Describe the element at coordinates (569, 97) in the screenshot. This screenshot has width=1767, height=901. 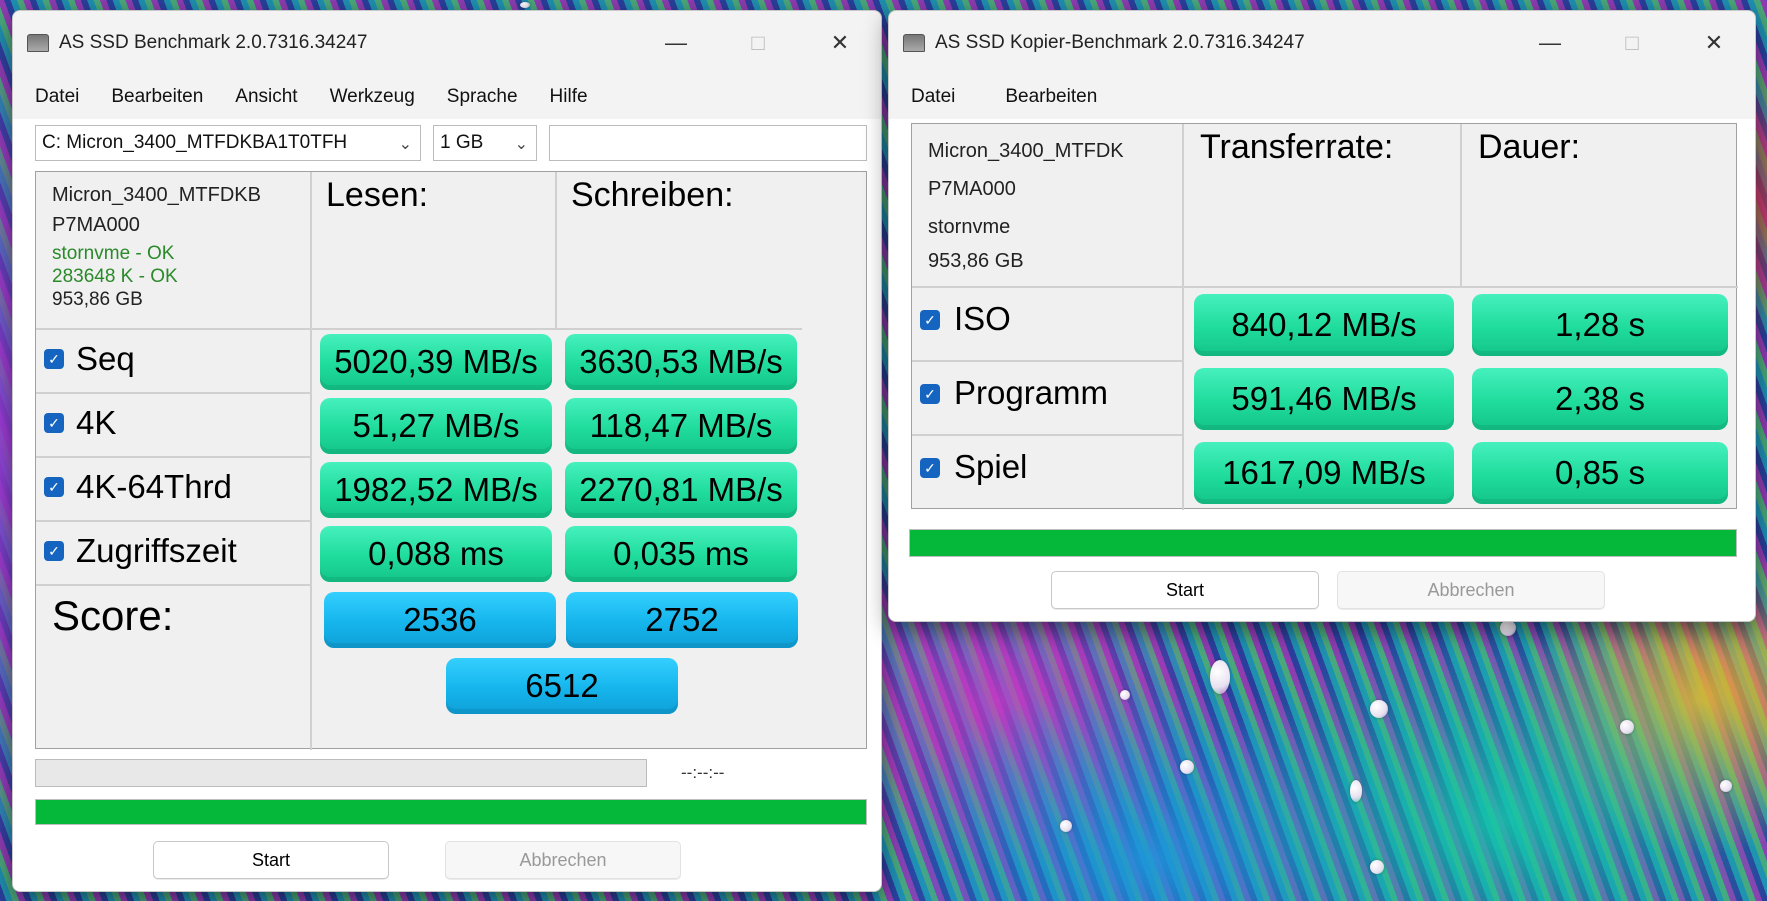
I see `menu-hilfe: Hilfe` at that location.